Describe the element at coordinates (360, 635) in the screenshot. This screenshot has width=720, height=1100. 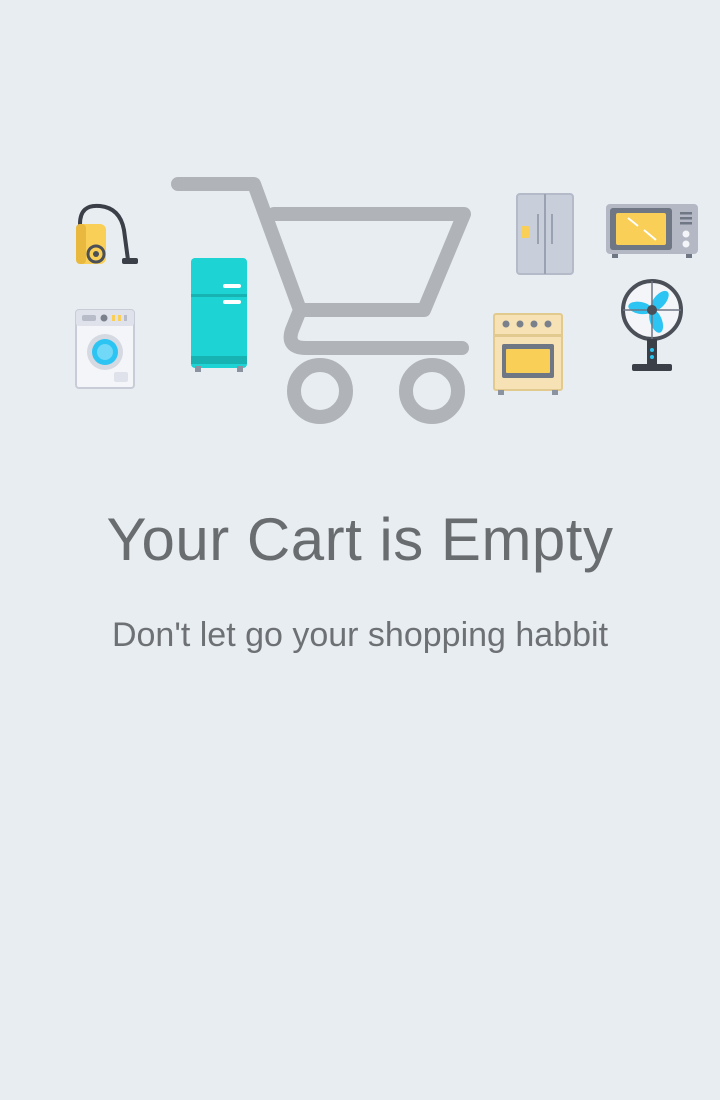
I see `empty-cart-subtitle: Don't let go your shopping habbit` at that location.